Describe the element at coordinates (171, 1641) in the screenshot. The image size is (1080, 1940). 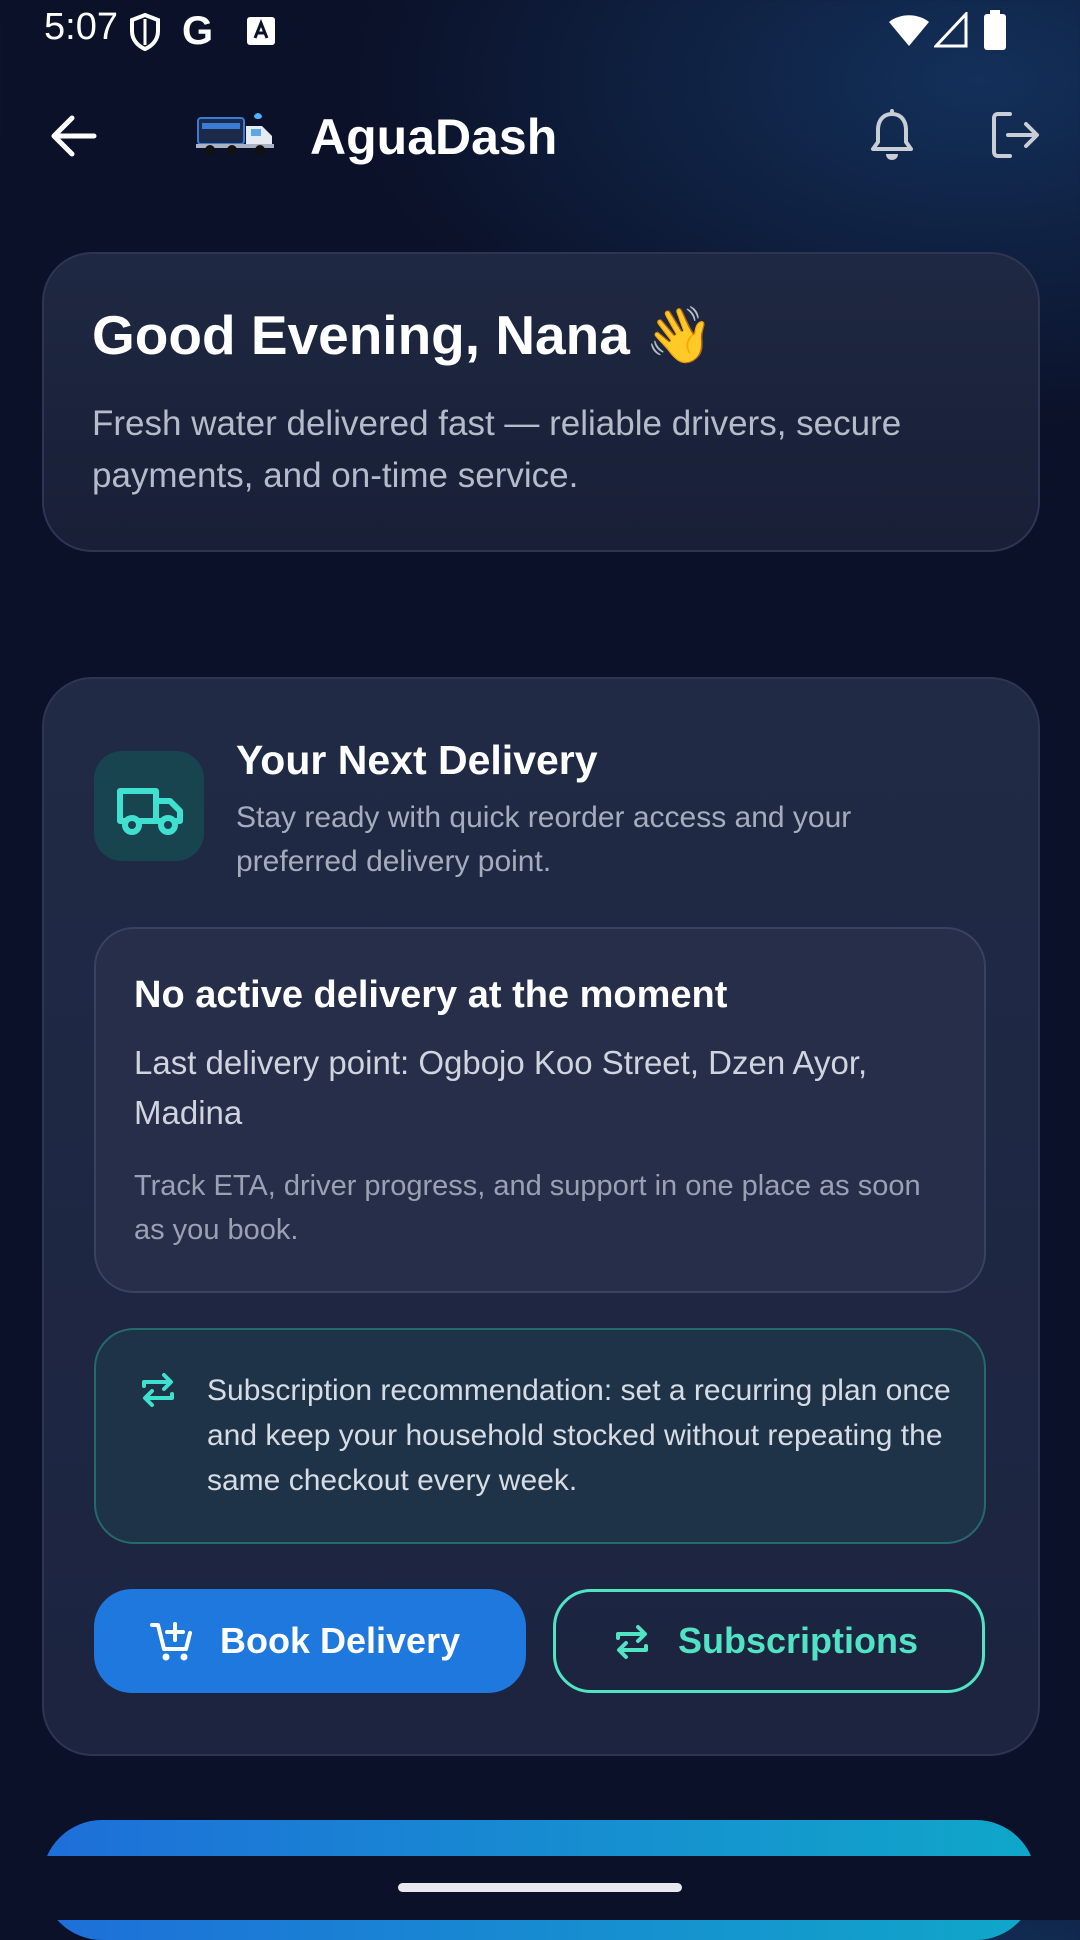
I see `add-cart-icon` at that location.